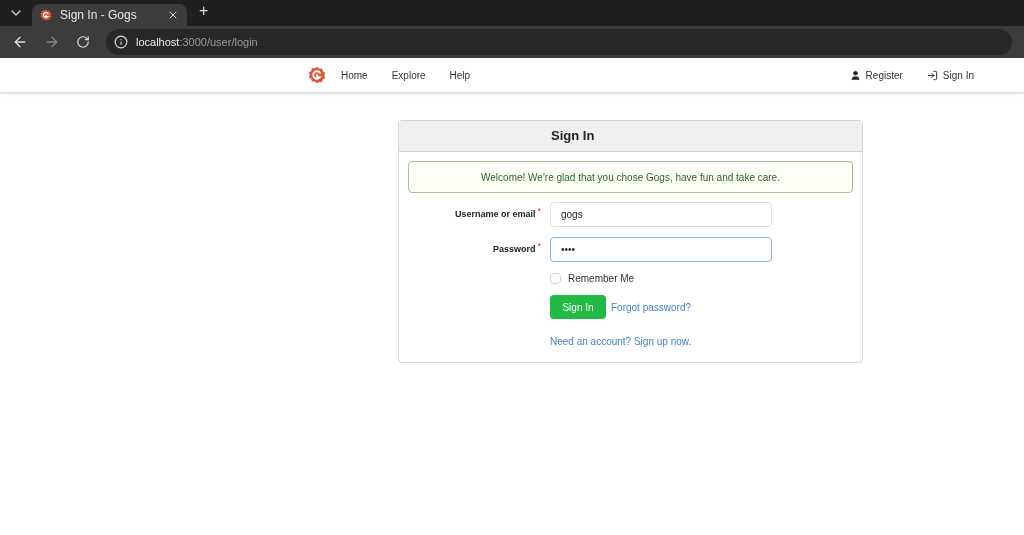 The image size is (1024, 535). What do you see at coordinates (621, 341) in the screenshot?
I see `sign-up-link: Need an account? Sign up now.` at bounding box center [621, 341].